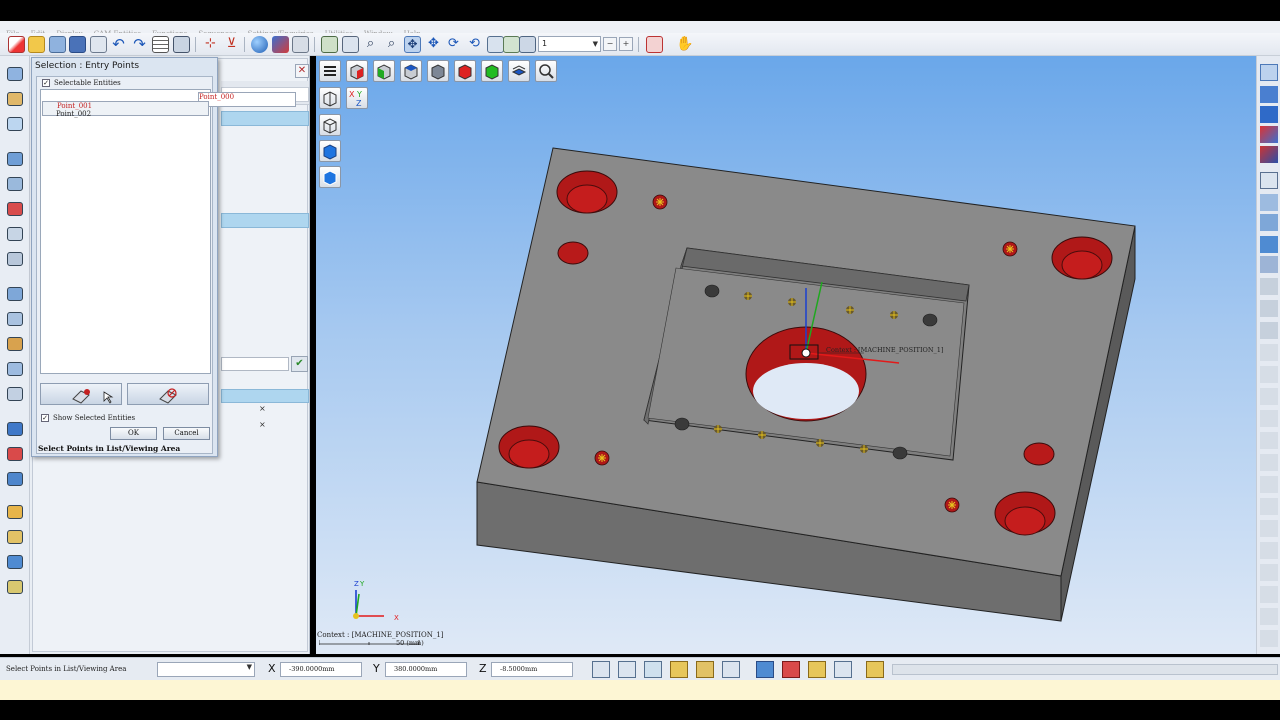  Describe the element at coordinates (15, 394) in the screenshot. I see `machine-icon` at that location.